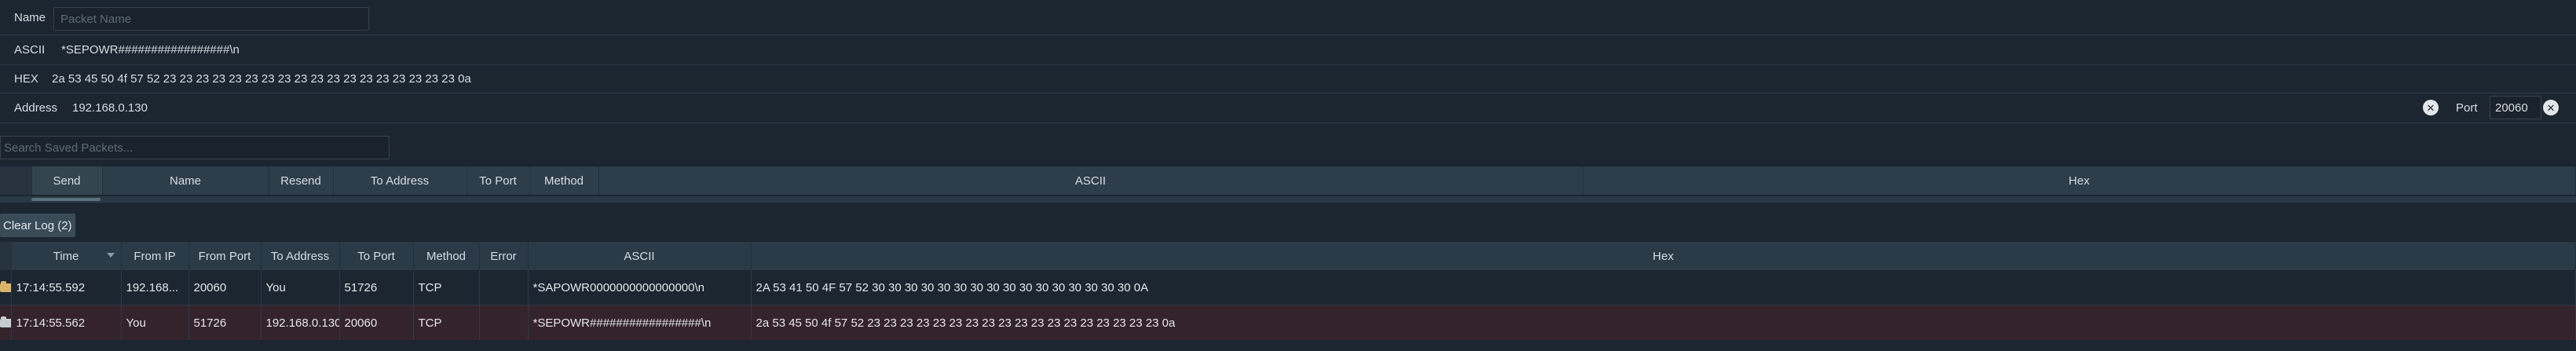 Image resolution: width=2576 pixels, height=351 pixels. I want to click on saved-col-name: Name, so click(186, 180).